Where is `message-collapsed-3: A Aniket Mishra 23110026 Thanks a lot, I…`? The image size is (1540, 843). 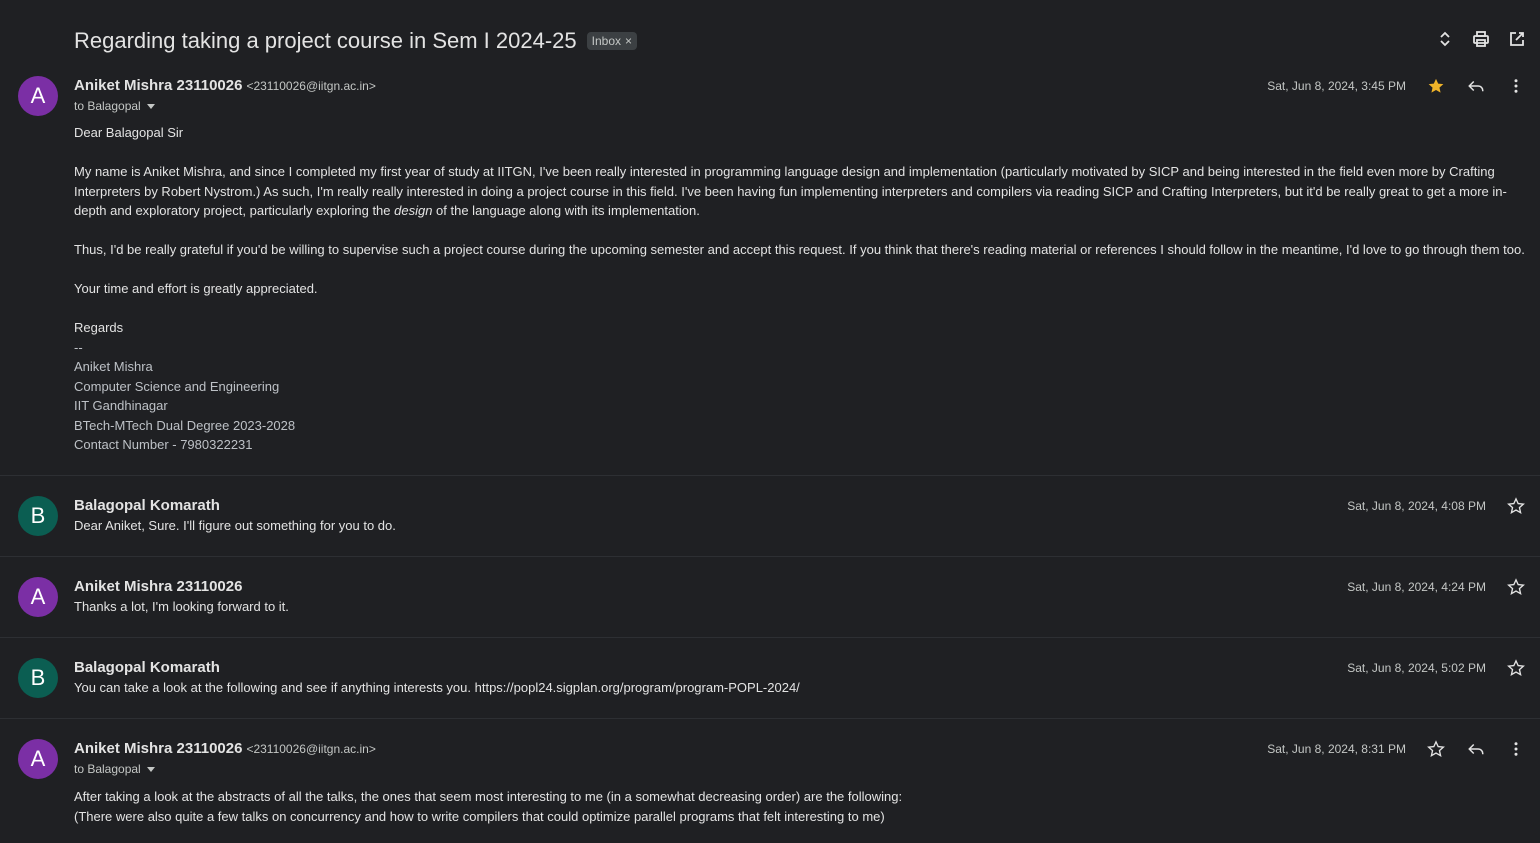
message-collapsed-3: A Aniket Mishra 23110026 Thanks a lot, I… is located at coordinates (770, 597).